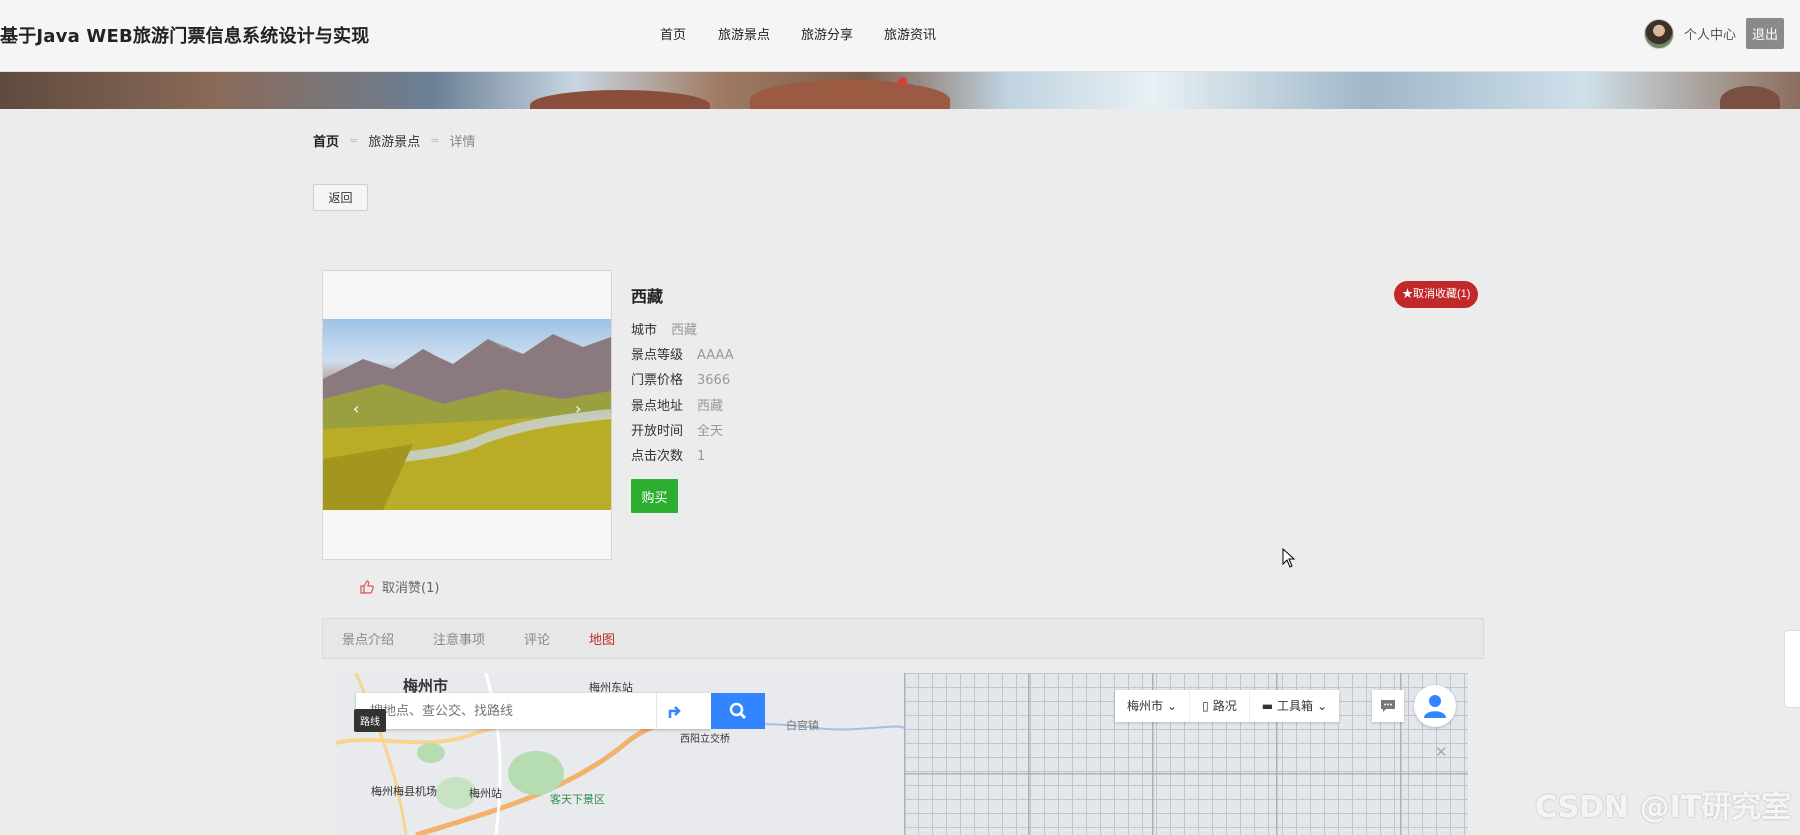 Image resolution: width=1800 pixels, height=835 pixels. What do you see at coordinates (673, 33) in the screenshot?
I see `nav-home: 首页` at bounding box center [673, 33].